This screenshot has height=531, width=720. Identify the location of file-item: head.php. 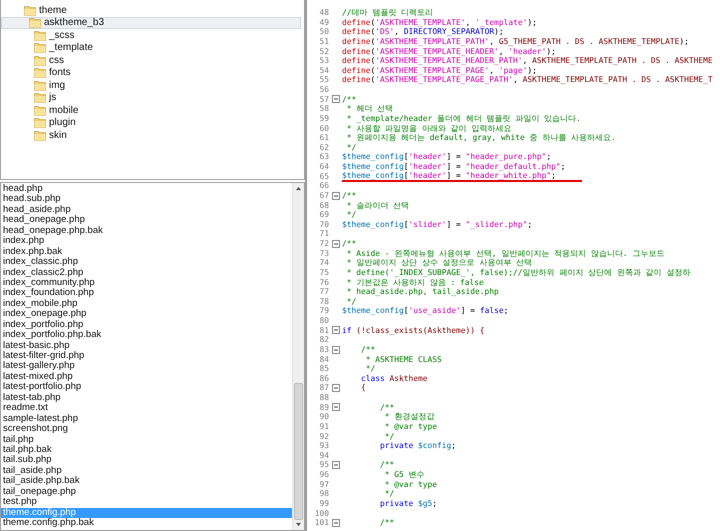
(146, 189).